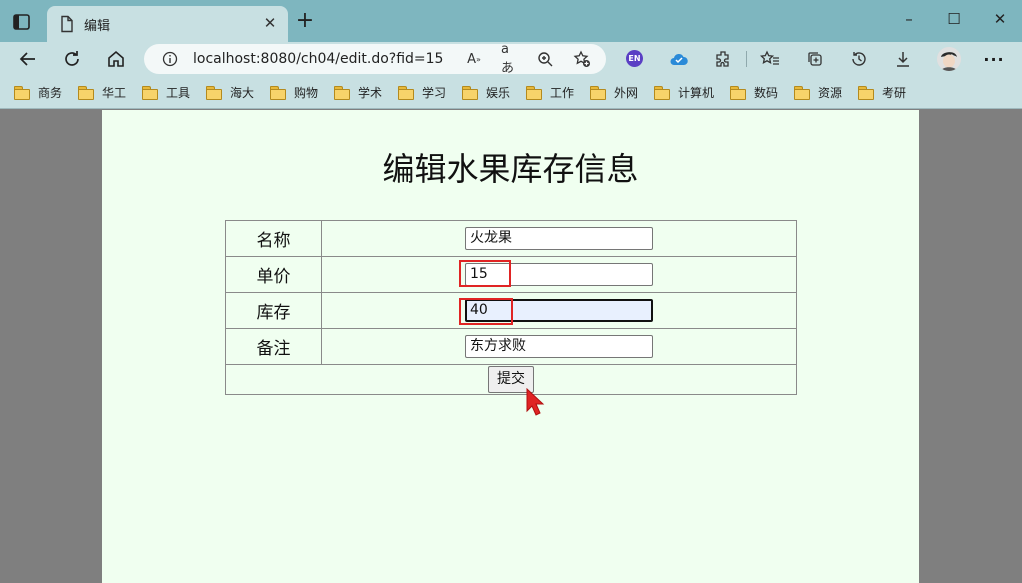 The height and width of the screenshot is (583, 1022). Describe the element at coordinates (545, 59) in the screenshot. I see `zoom-icon` at that location.